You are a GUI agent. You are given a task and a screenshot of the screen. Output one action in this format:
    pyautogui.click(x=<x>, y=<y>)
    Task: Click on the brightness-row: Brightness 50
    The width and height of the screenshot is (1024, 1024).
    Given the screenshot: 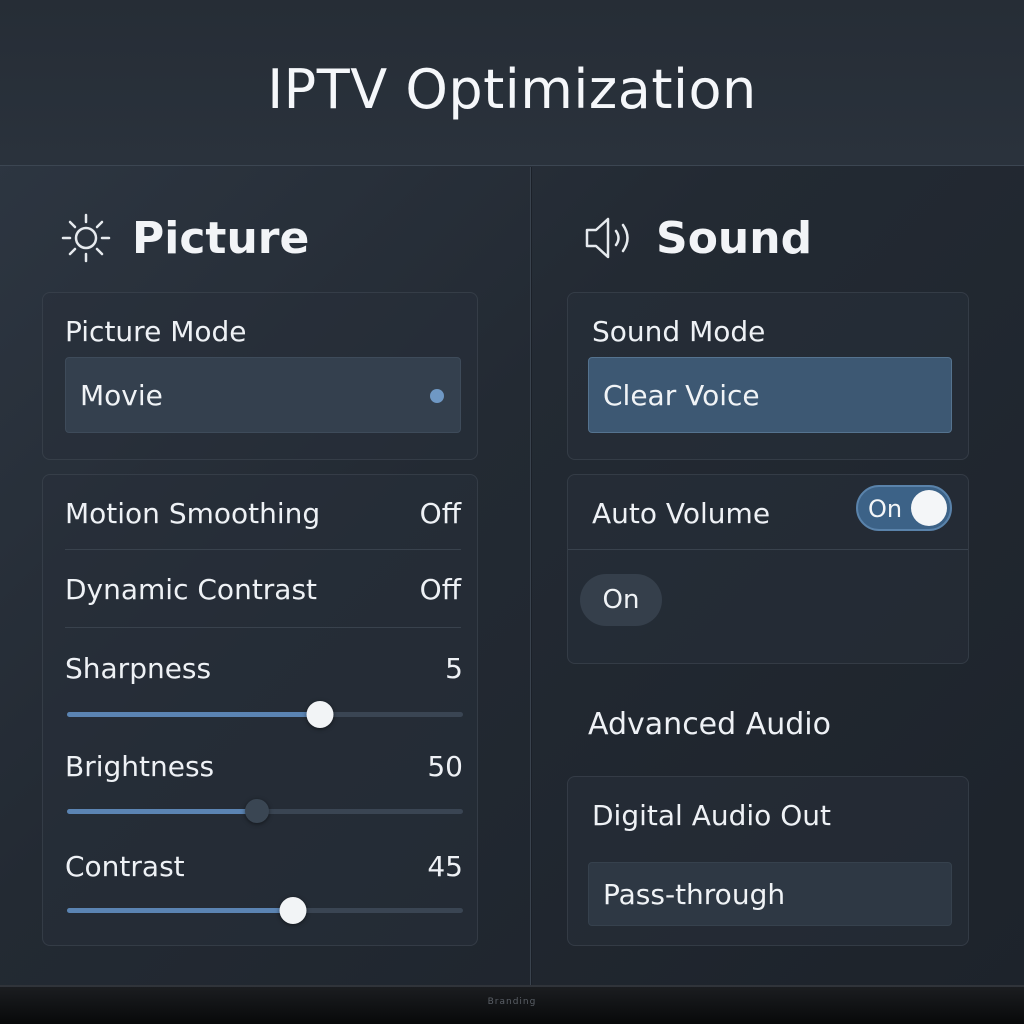 What is the action you would take?
    pyautogui.click(x=264, y=766)
    